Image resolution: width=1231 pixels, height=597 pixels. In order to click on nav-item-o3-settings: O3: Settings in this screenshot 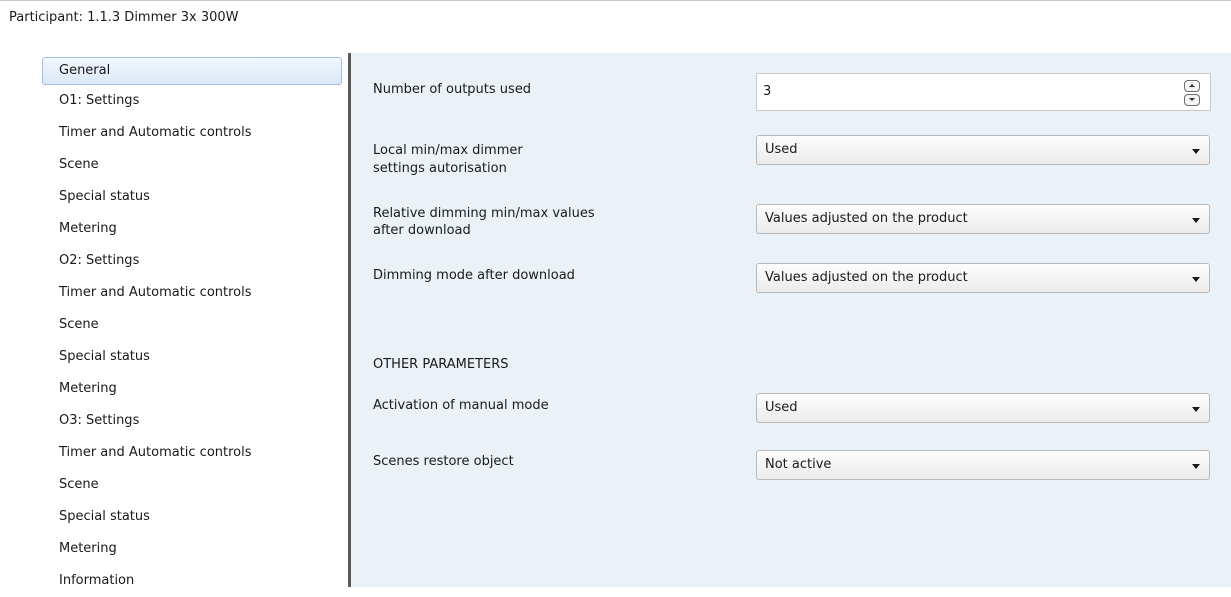, I will do `click(99, 421)`.